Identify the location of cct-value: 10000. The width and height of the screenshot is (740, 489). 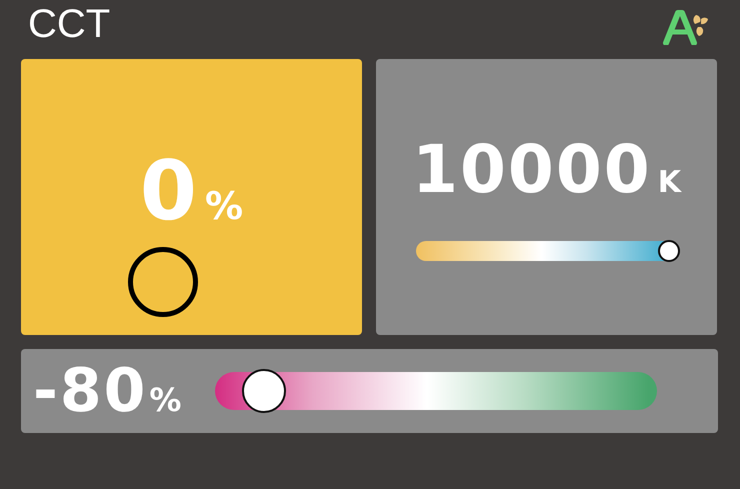
(532, 170).